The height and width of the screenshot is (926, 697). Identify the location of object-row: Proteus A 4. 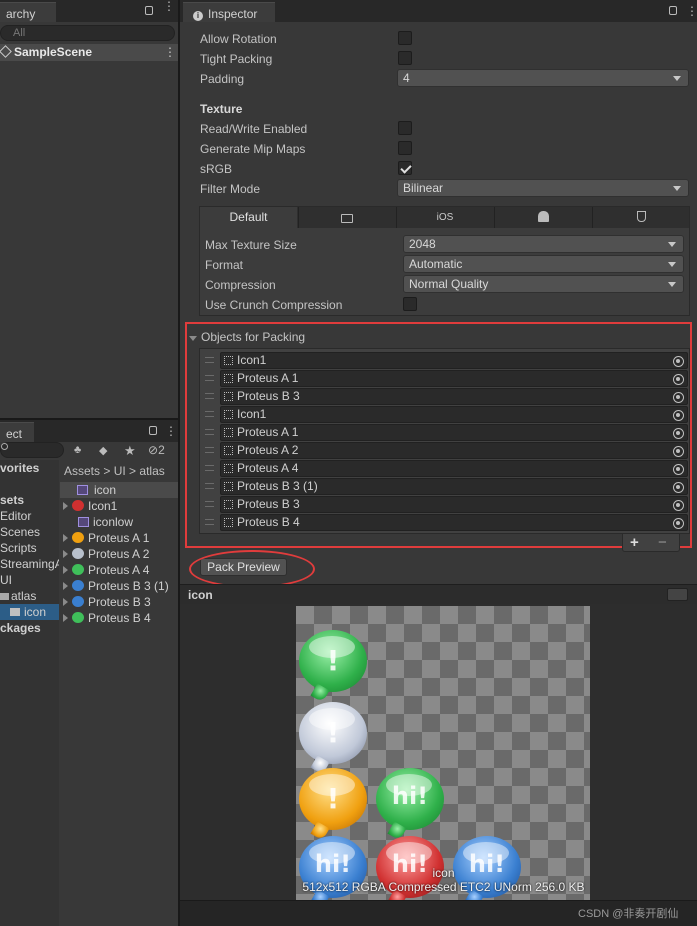
(444, 469).